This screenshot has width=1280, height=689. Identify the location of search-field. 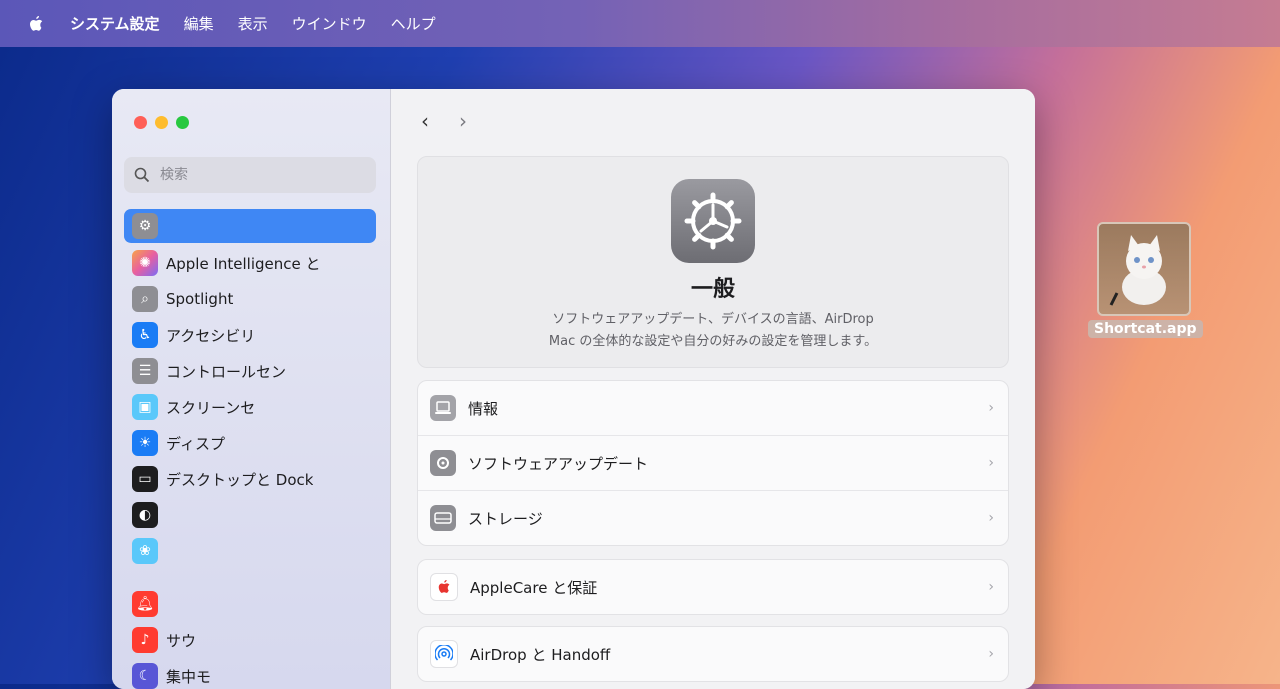
(250, 175).